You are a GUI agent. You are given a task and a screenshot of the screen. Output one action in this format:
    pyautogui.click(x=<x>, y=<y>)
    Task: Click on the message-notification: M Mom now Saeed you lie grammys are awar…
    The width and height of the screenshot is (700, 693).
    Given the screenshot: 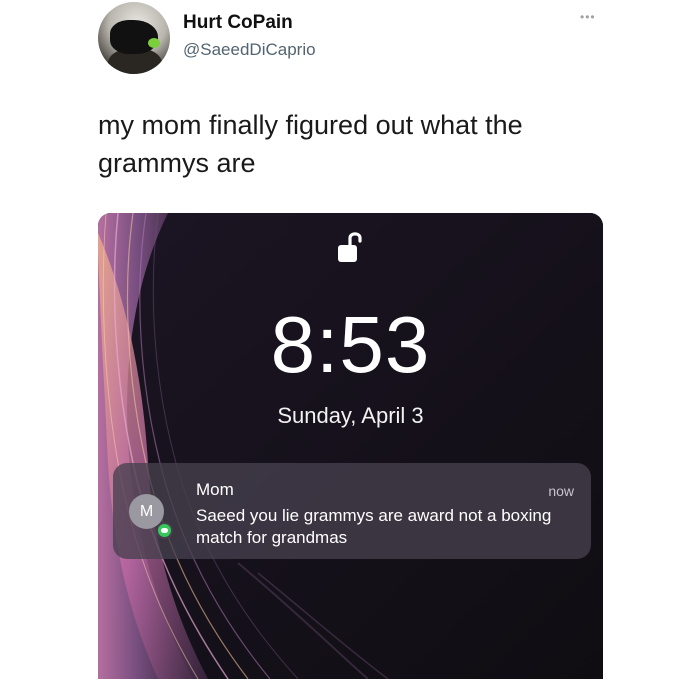 What is the action you would take?
    pyautogui.click(x=352, y=511)
    